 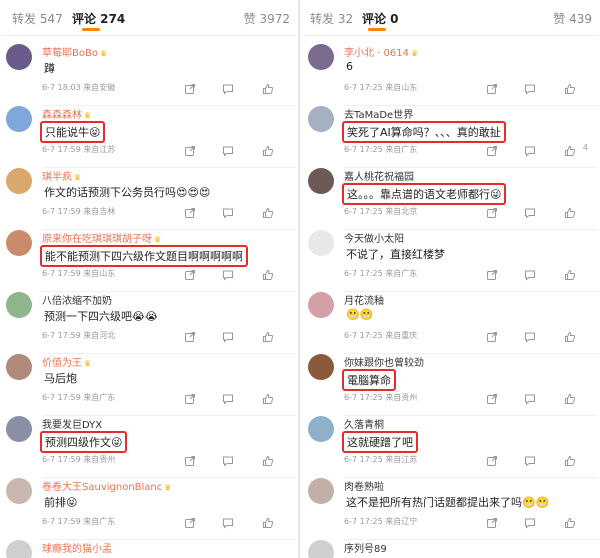 What do you see at coordinates (72, 423) in the screenshot?
I see `username: 我要发巨DYX` at bounding box center [72, 423].